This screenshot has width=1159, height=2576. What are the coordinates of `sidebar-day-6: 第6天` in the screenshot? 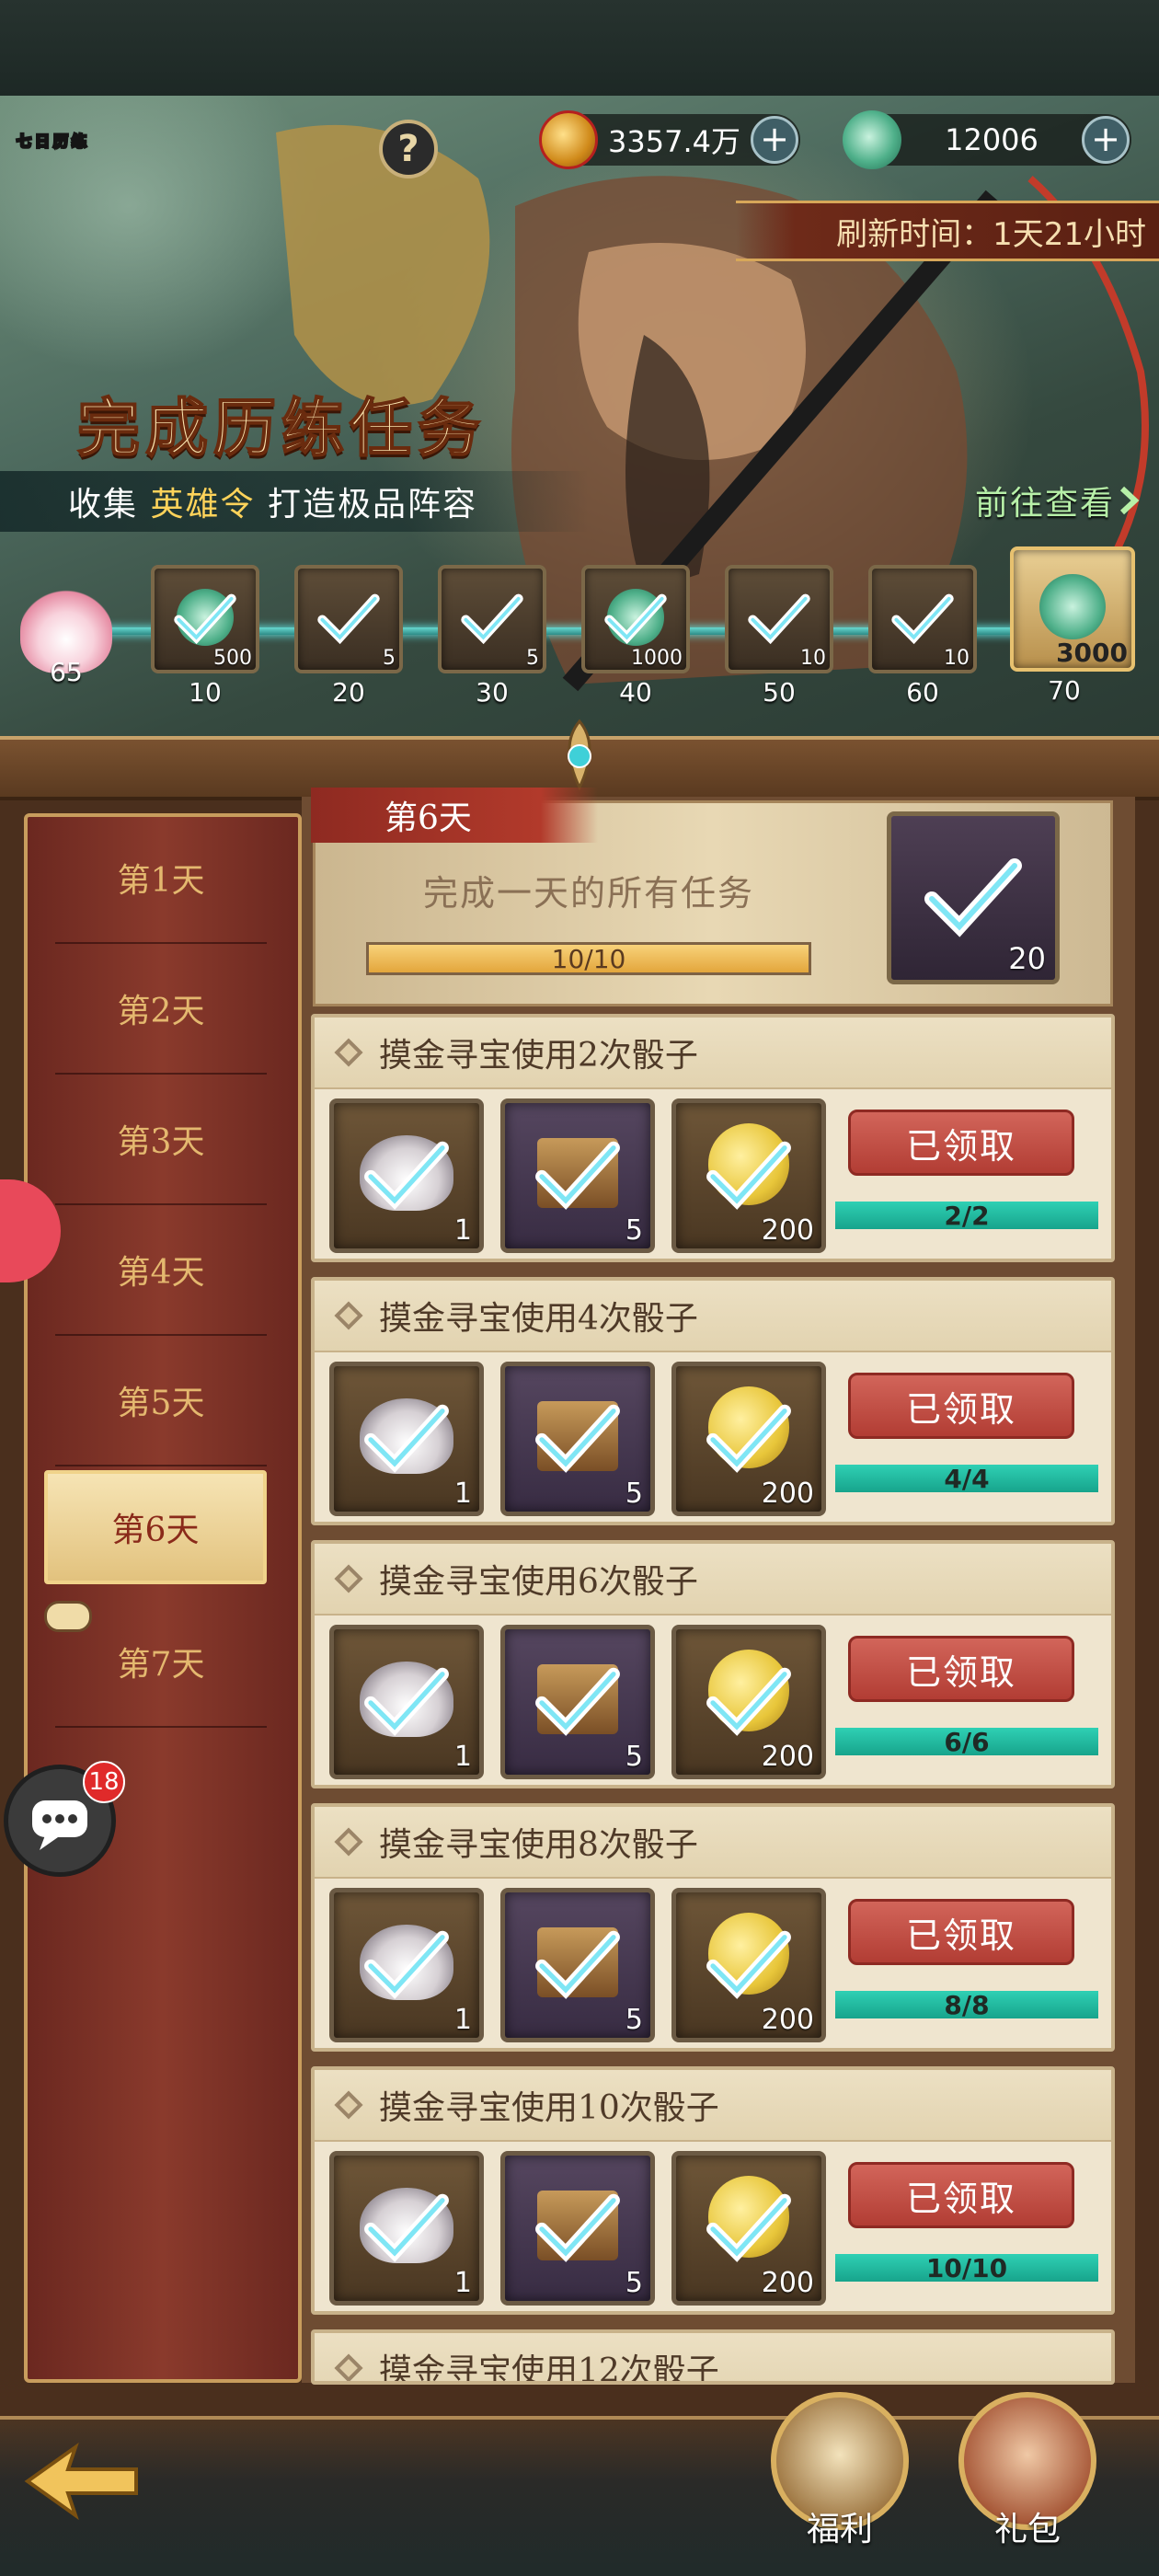 It's located at (155, 1527).